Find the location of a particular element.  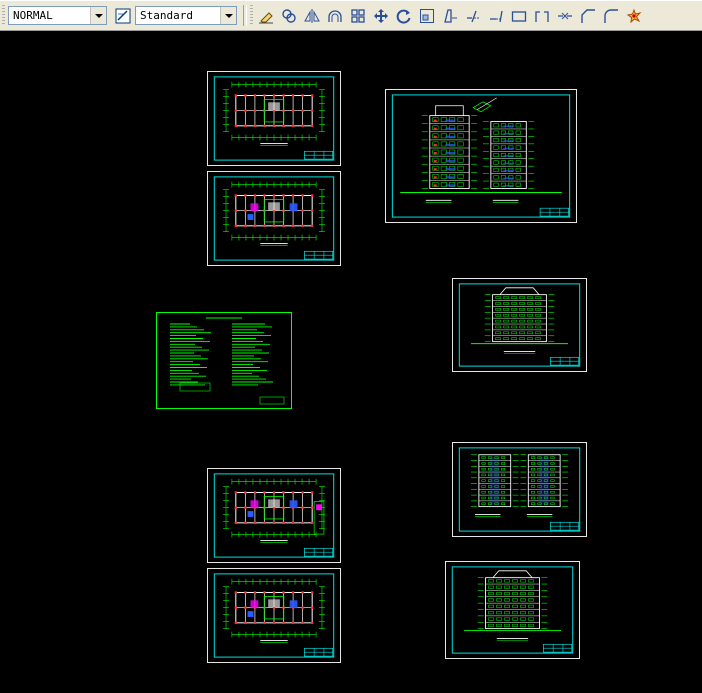

fillet-button is located at coordinates (611, 15).